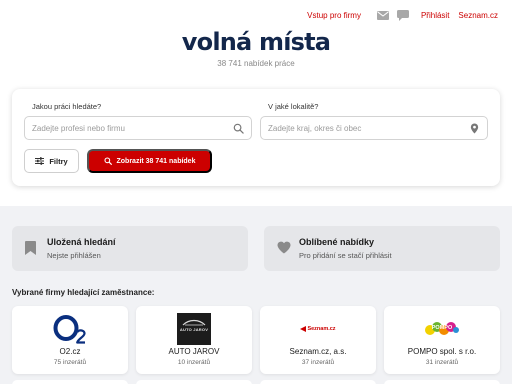 The width and height of the screenshot is (512, 384). Describe the element at coordinates (318, 351) in the screenshot. I see `employer-name: Seznam.cz, a.s.` at that location.